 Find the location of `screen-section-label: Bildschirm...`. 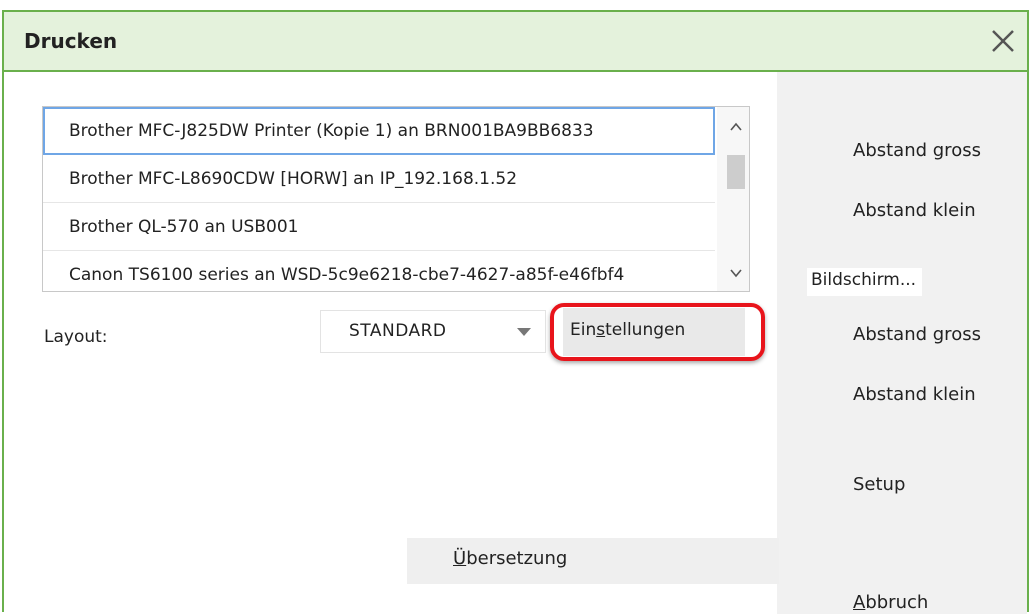

screen-section-label: Bildschirm... is located at coordinates (865, 282).